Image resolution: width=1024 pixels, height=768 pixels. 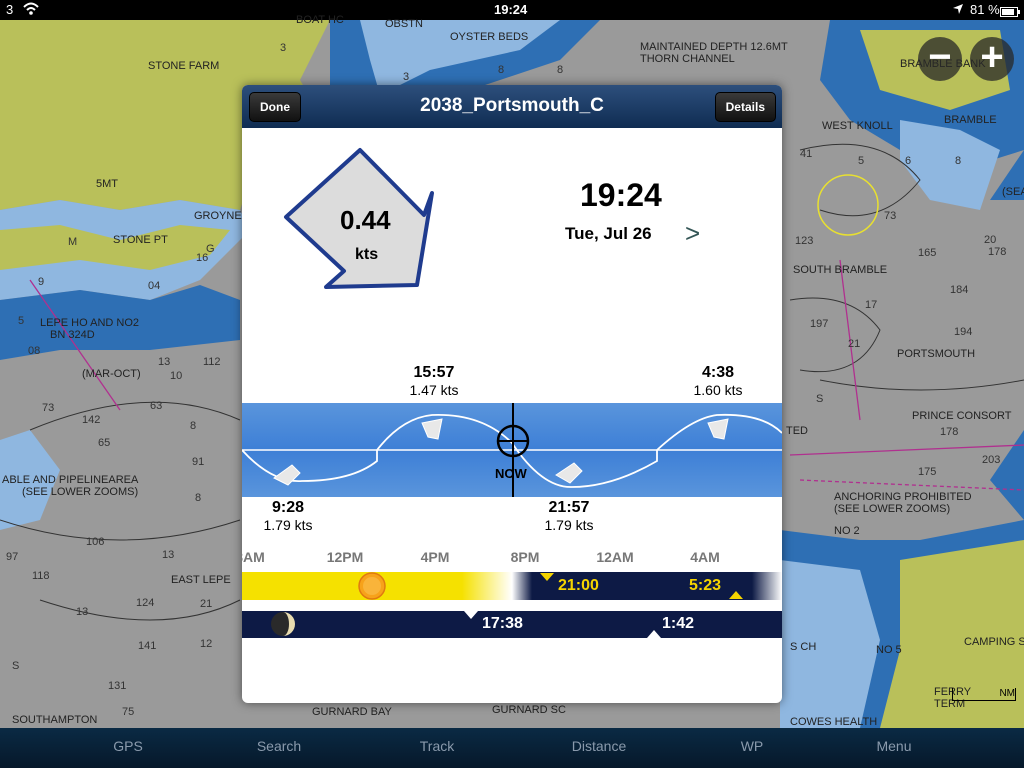 I want to click on map-place-label: ABLE AND PIPELINEAREA, so click(x=70, y=480).